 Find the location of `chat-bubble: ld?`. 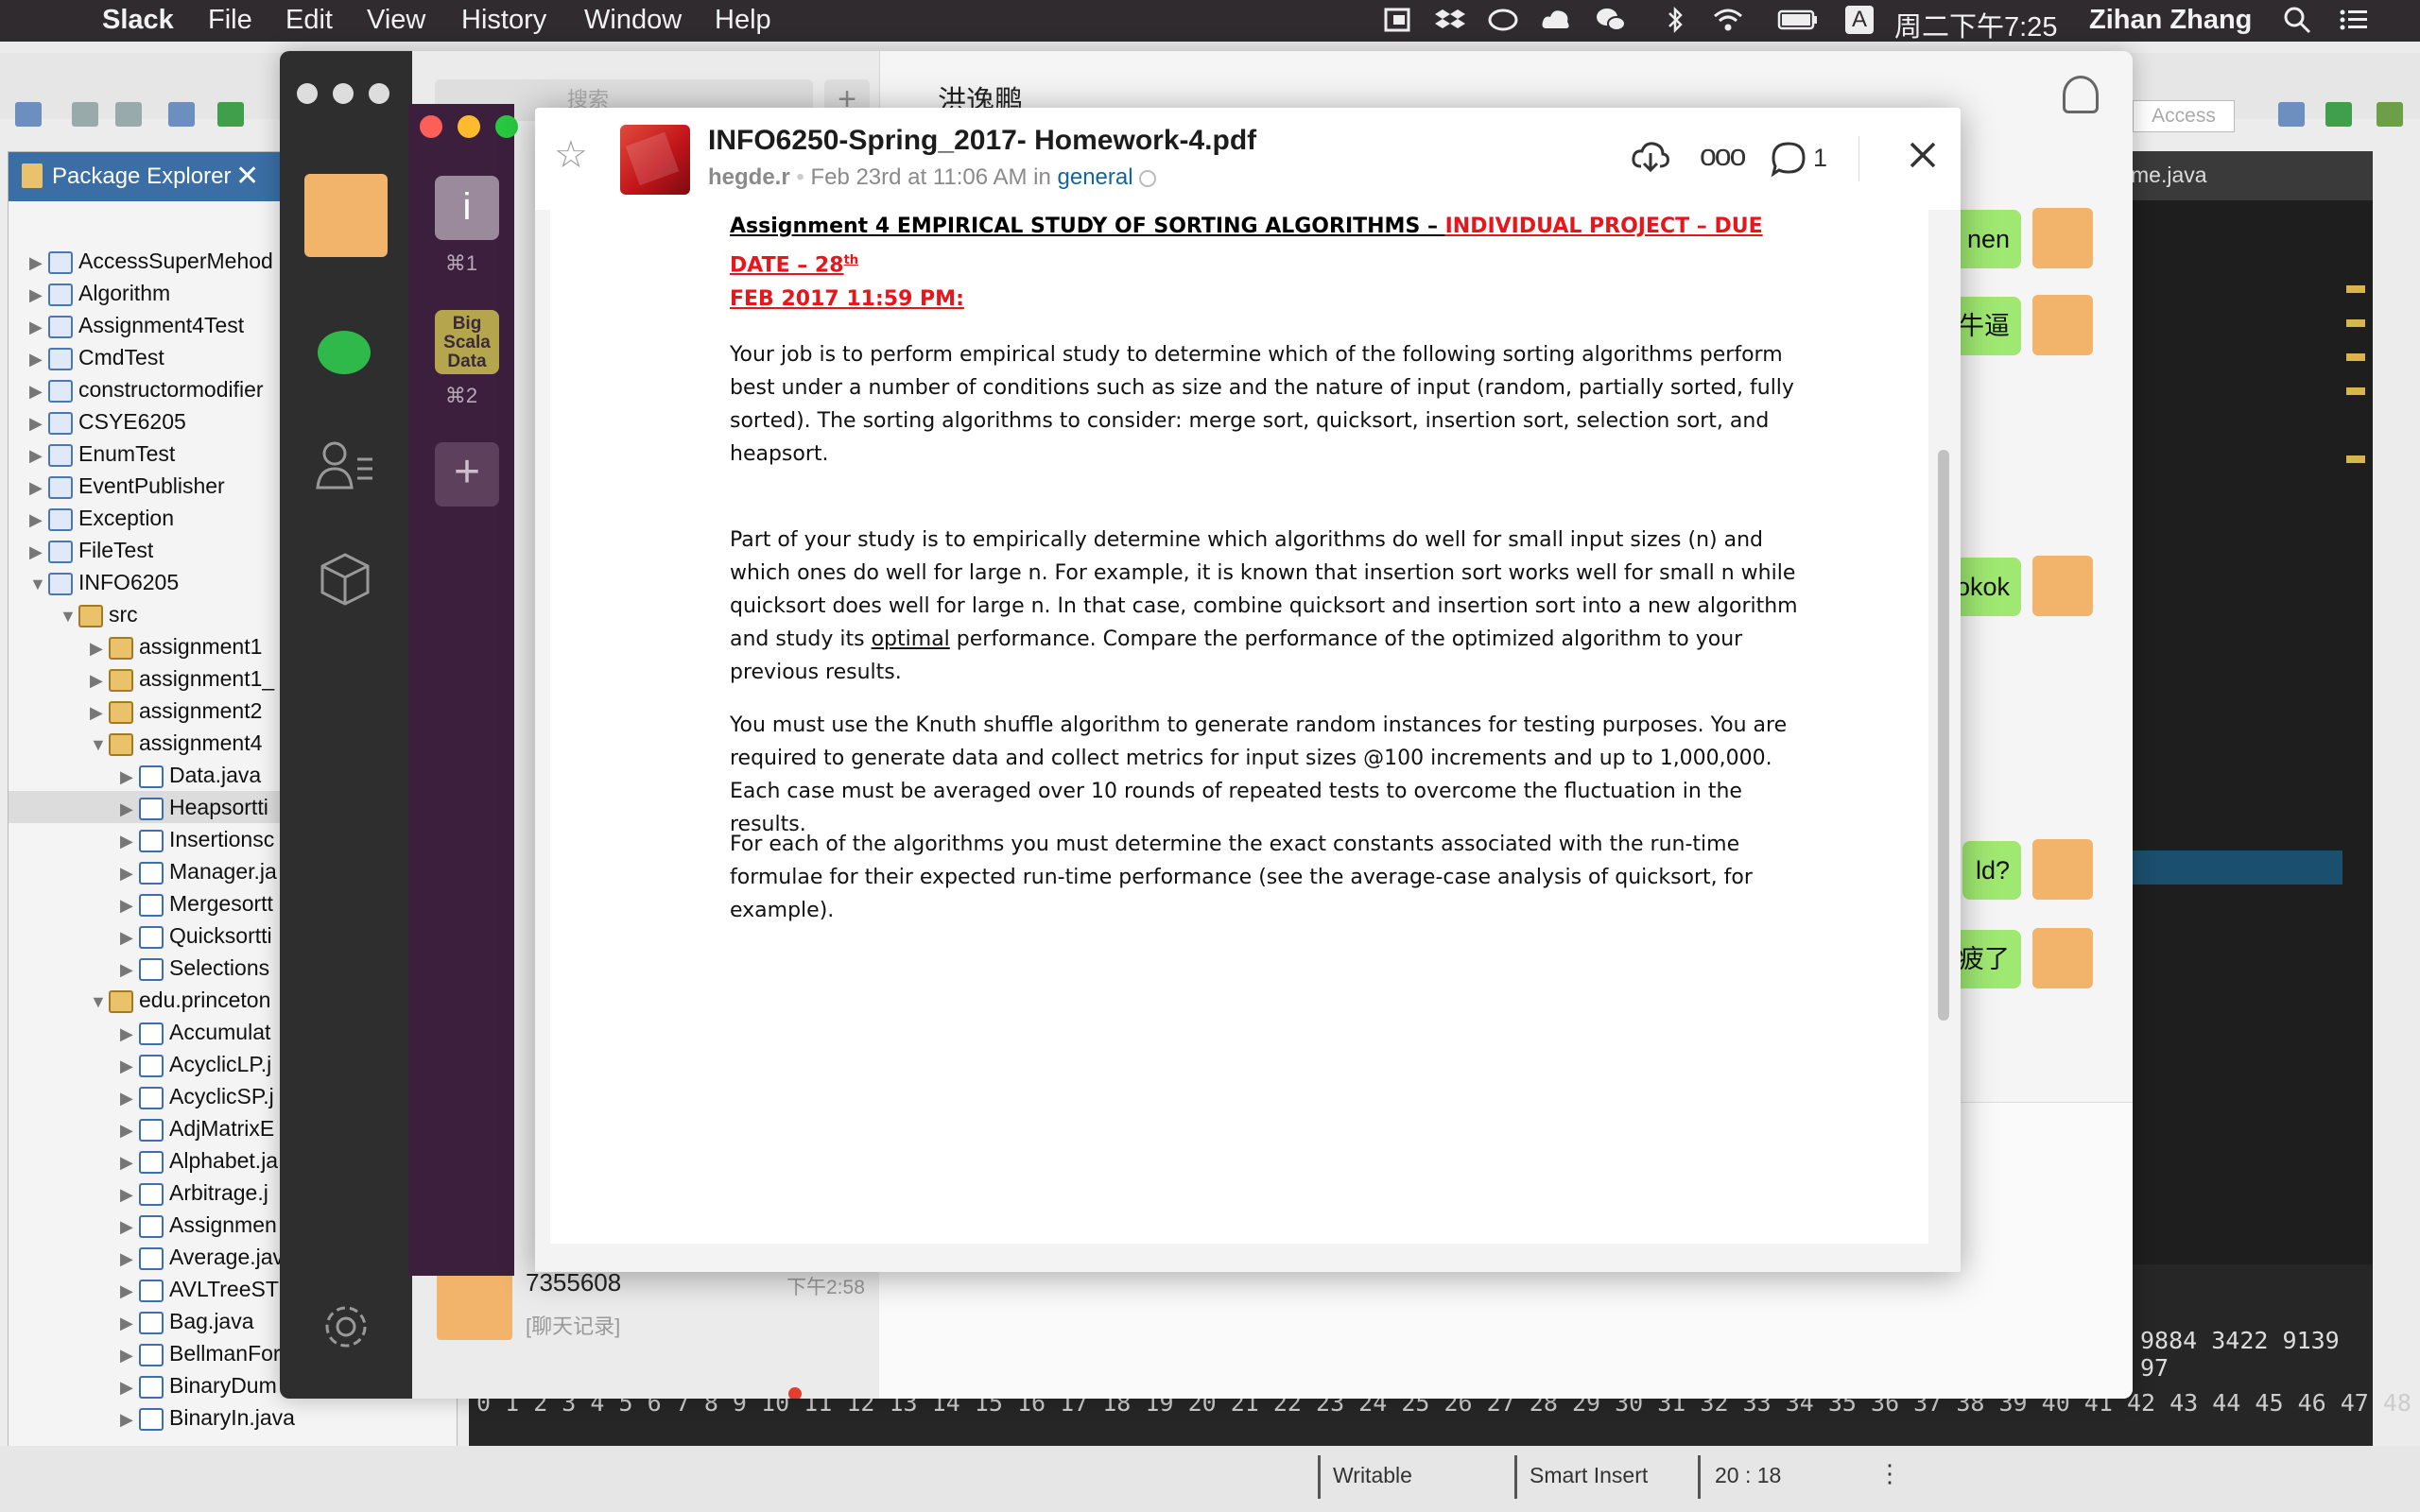

chat-bubble: ld? is located at coordinates (1991, 870).